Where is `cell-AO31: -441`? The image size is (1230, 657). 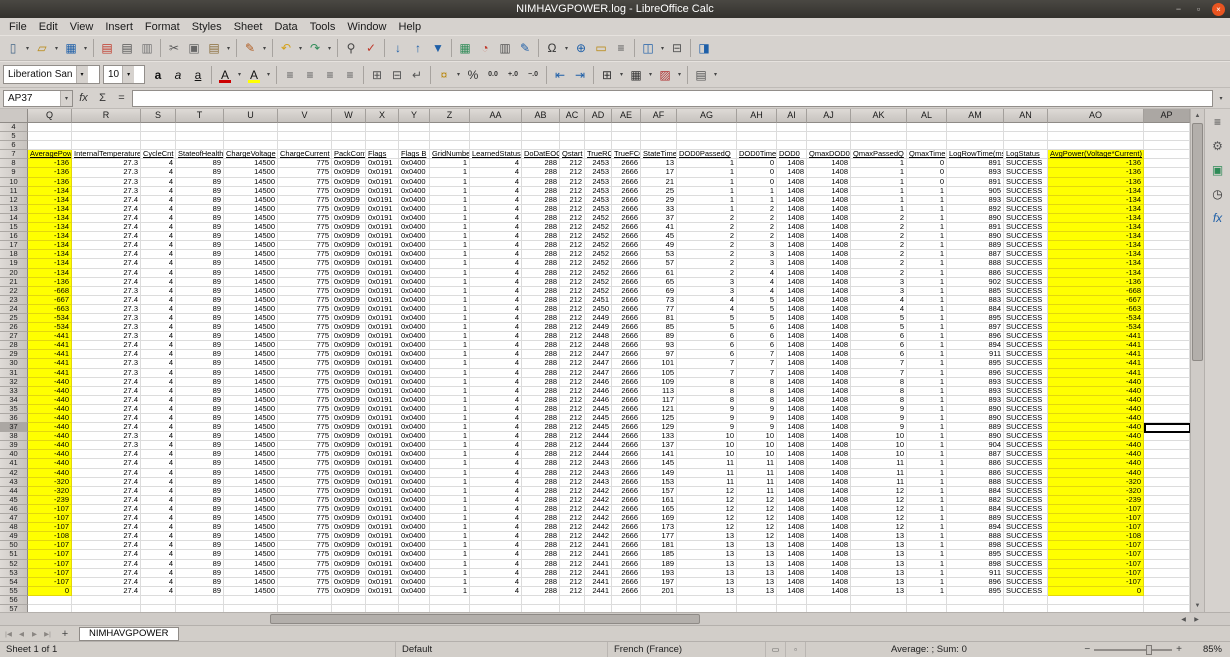
cell-AO31: -441 is located at coordinates (1096, 373).